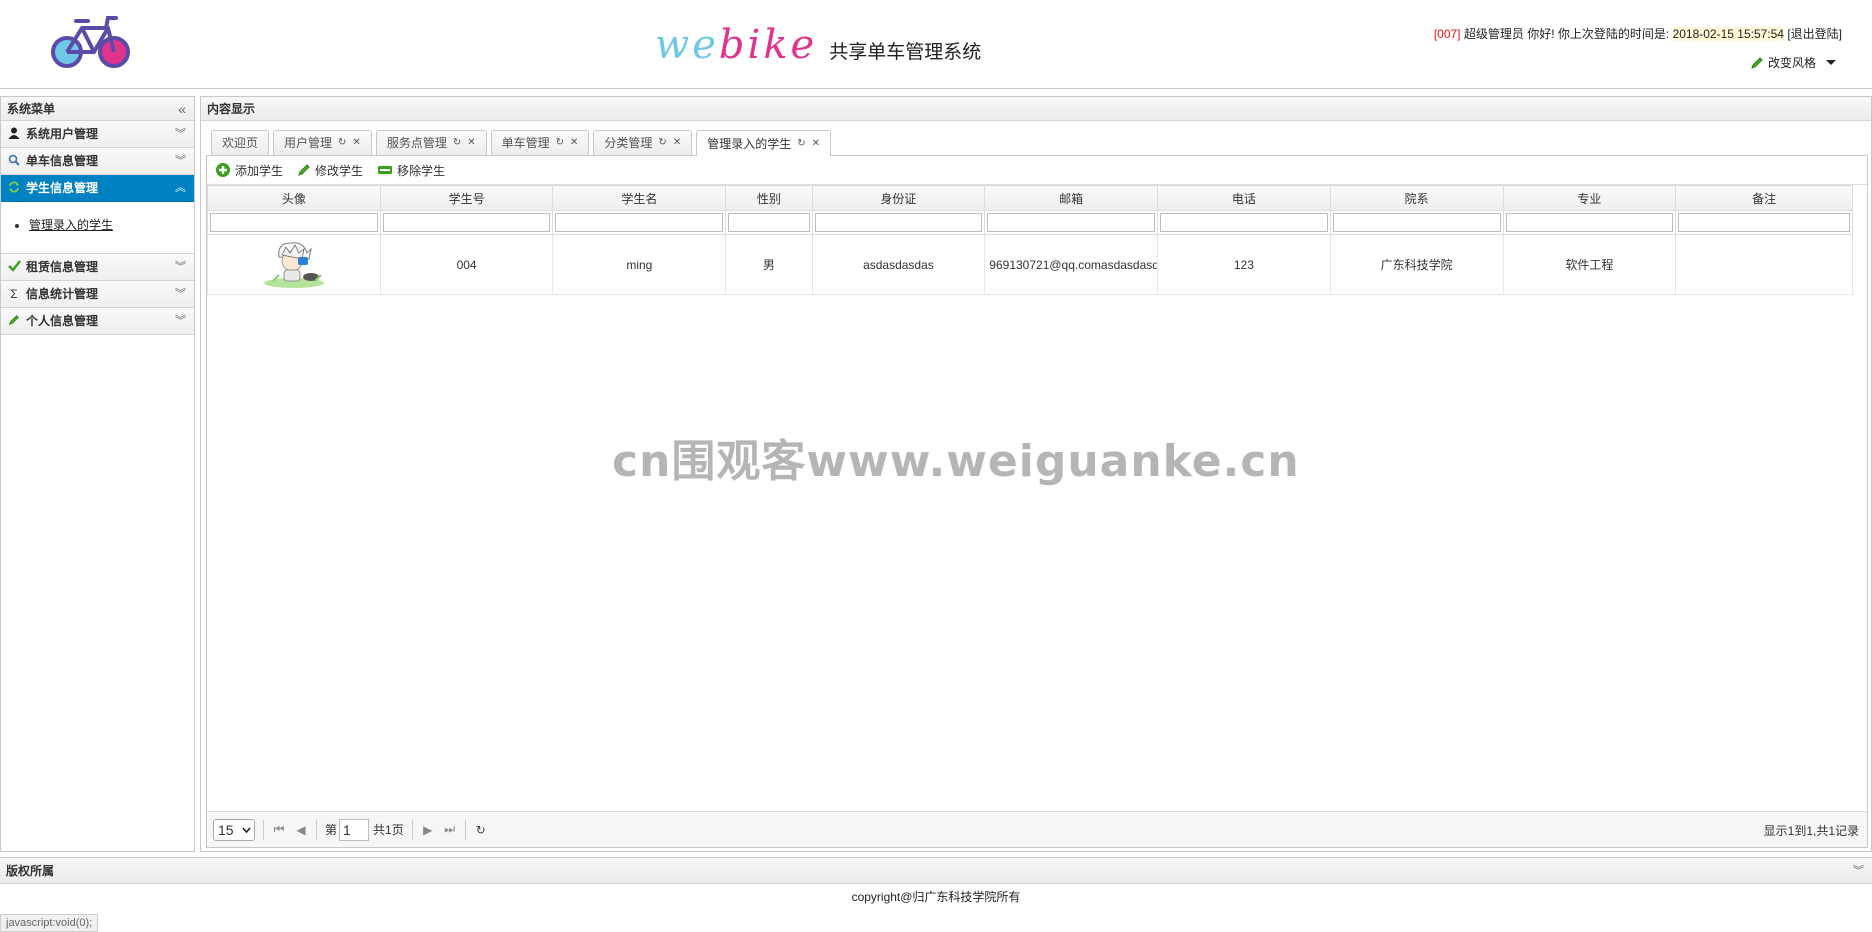  Describe the element at coordinates (450, 829) in the screenshot. I see `last-page-icon: ⏭` at that location.